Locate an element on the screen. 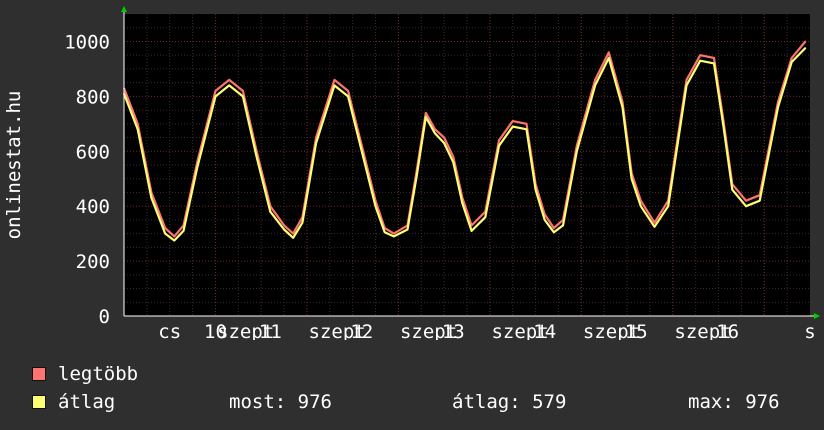 The width and height of the screenshot is (824, 430). x-tick-label: 16 is located at coordinates (727, 330).